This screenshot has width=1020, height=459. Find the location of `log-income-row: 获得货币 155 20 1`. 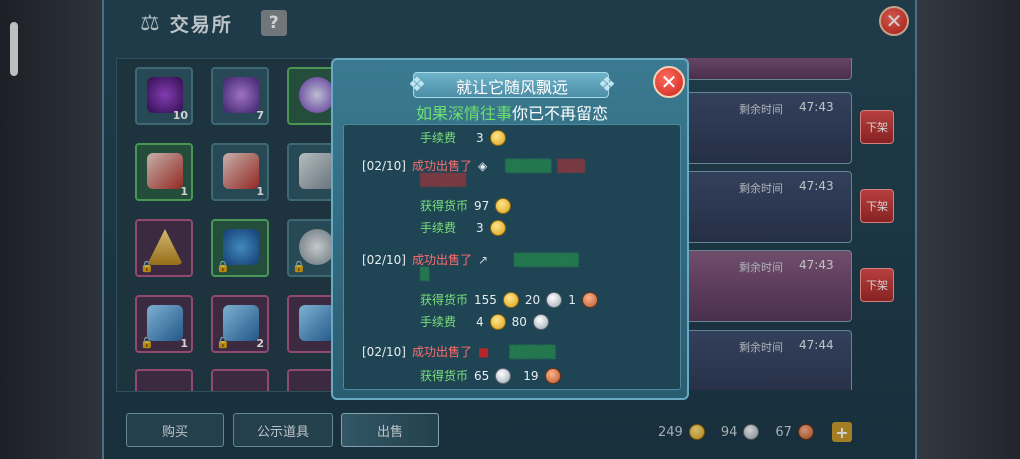

log-income-row: 获得货币 155 20 1 is located at coordinates (509, 299).